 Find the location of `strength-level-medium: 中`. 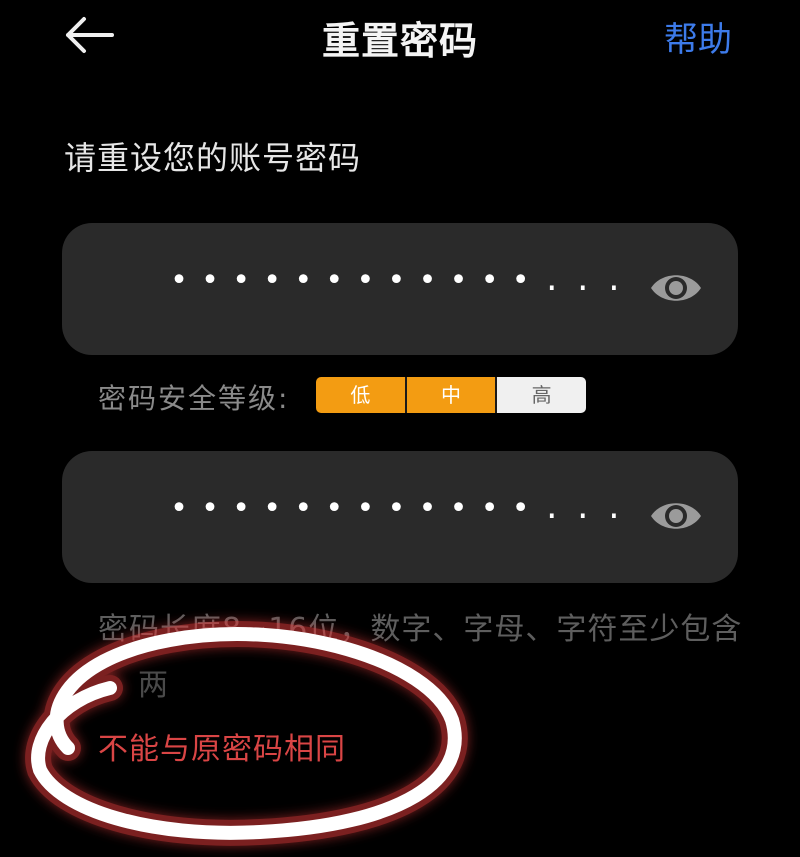

strength-level-medium: 中 is located at coordinates (450, 395).